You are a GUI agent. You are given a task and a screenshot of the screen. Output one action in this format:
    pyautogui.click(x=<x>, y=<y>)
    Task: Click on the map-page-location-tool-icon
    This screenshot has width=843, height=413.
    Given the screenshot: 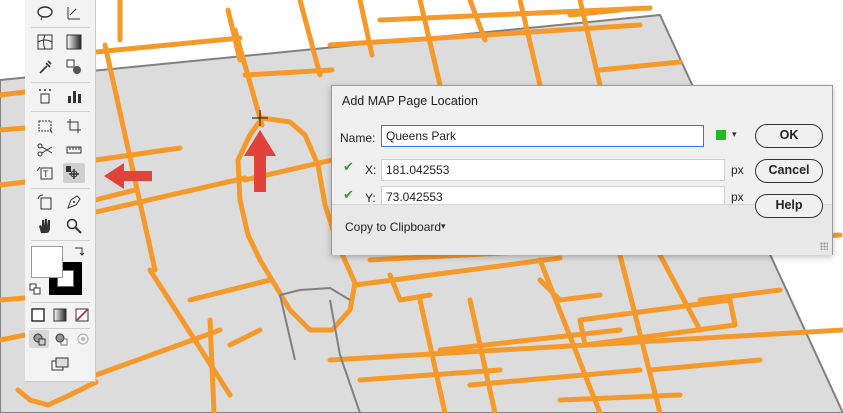 What is the action you would take?
    pyautogui.click(x=74, y=173)
    